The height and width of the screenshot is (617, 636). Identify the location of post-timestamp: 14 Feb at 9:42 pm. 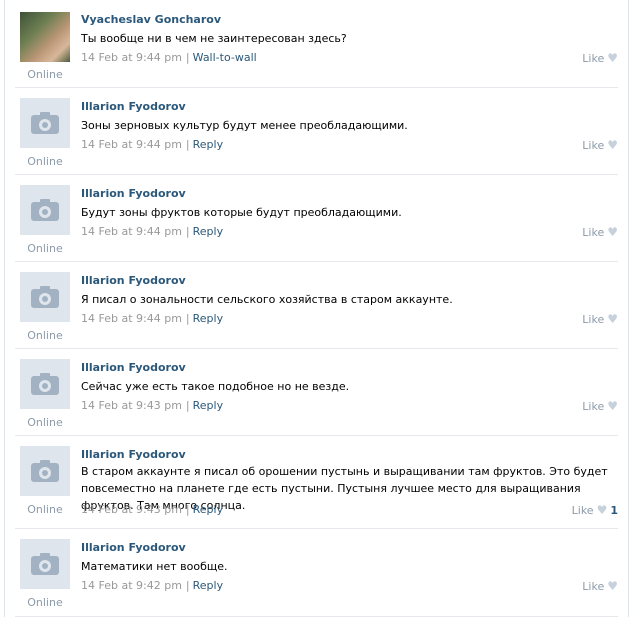
(131, 585).